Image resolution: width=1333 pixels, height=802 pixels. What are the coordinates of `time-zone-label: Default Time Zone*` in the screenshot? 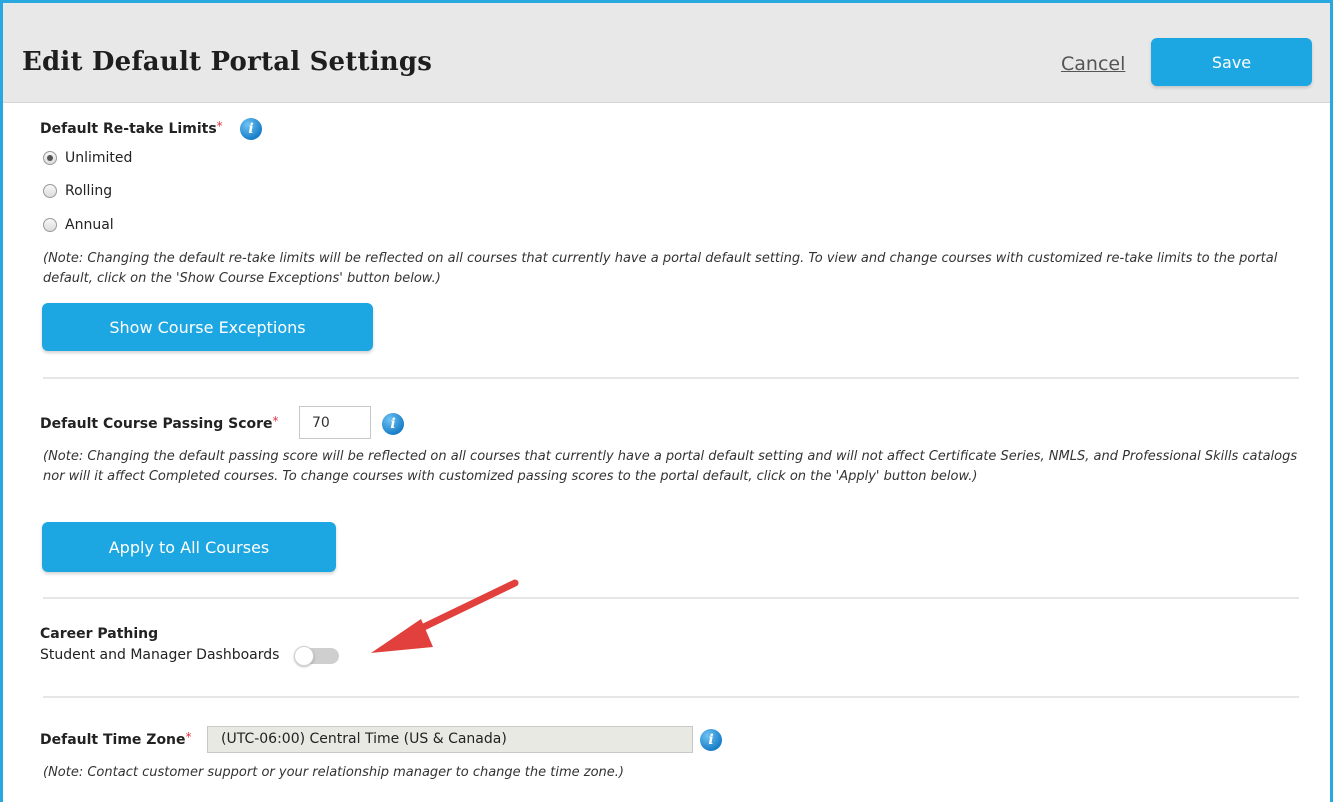 It's located at (116, 739).